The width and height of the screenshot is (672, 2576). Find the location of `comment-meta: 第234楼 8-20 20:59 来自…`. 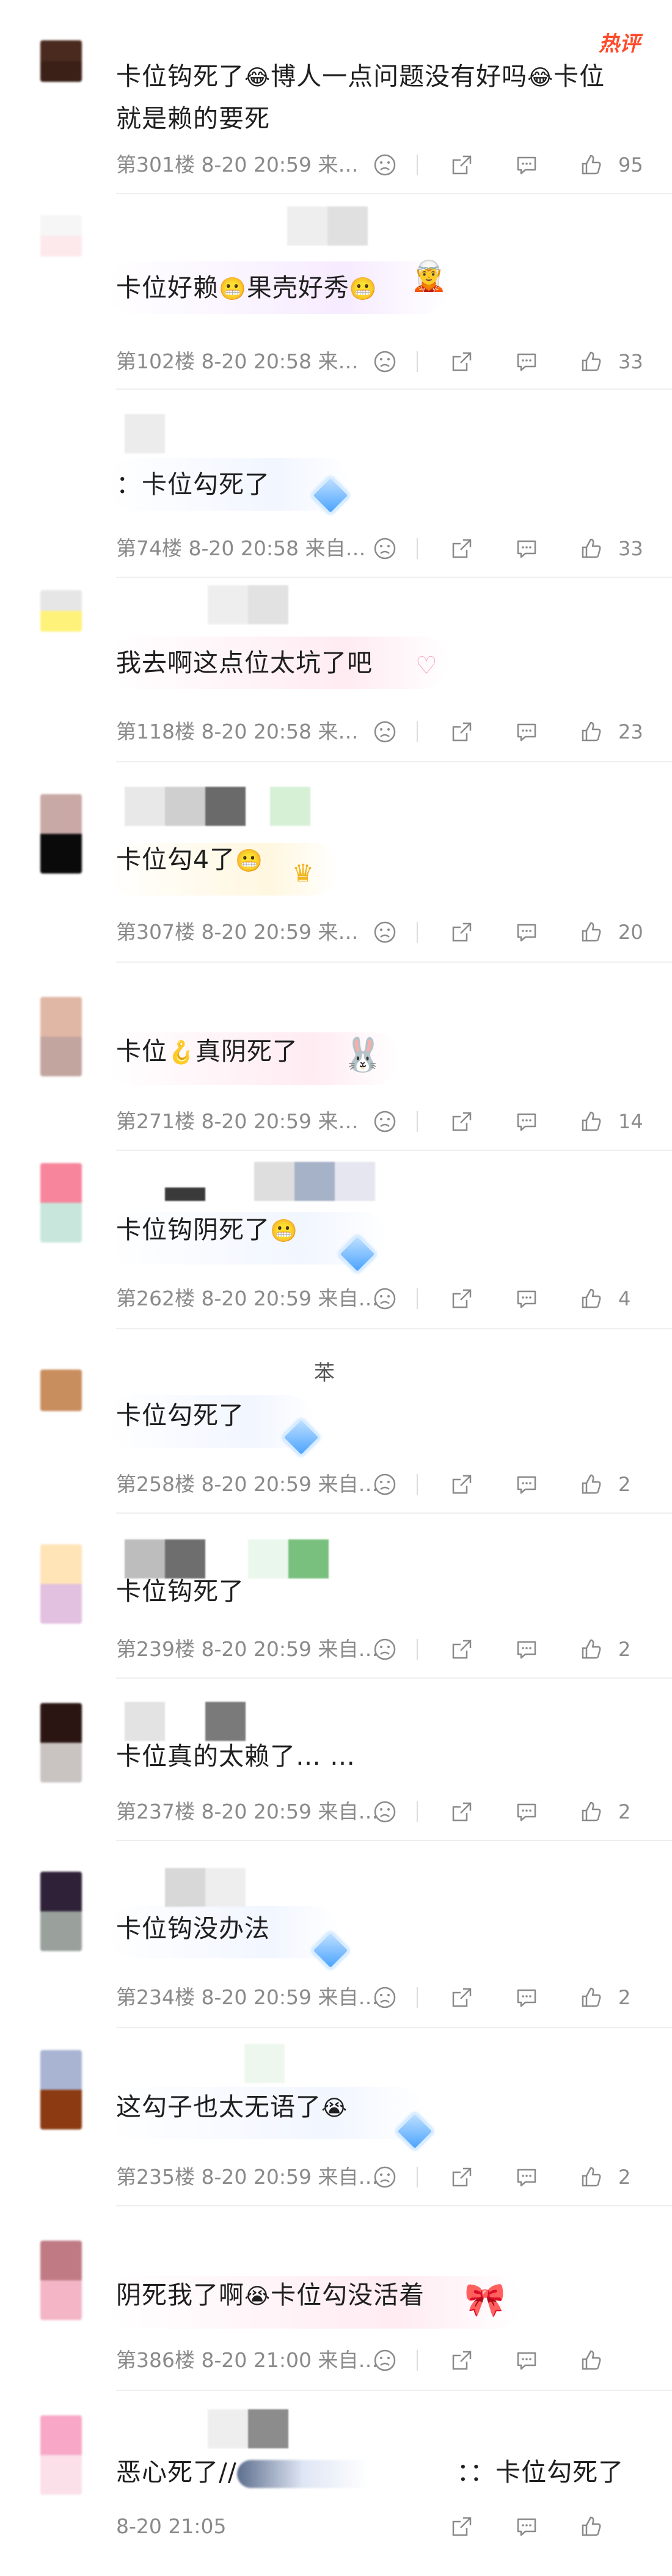

comment-meta: 第234楼 8-20 20:59 来自… is located at coordinates (247, 1997).